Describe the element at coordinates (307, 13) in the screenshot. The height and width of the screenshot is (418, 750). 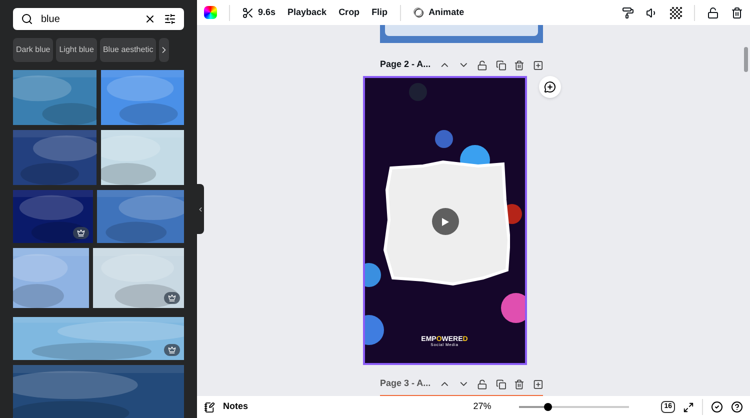
I see `toolbar-button: Playback` at that location.